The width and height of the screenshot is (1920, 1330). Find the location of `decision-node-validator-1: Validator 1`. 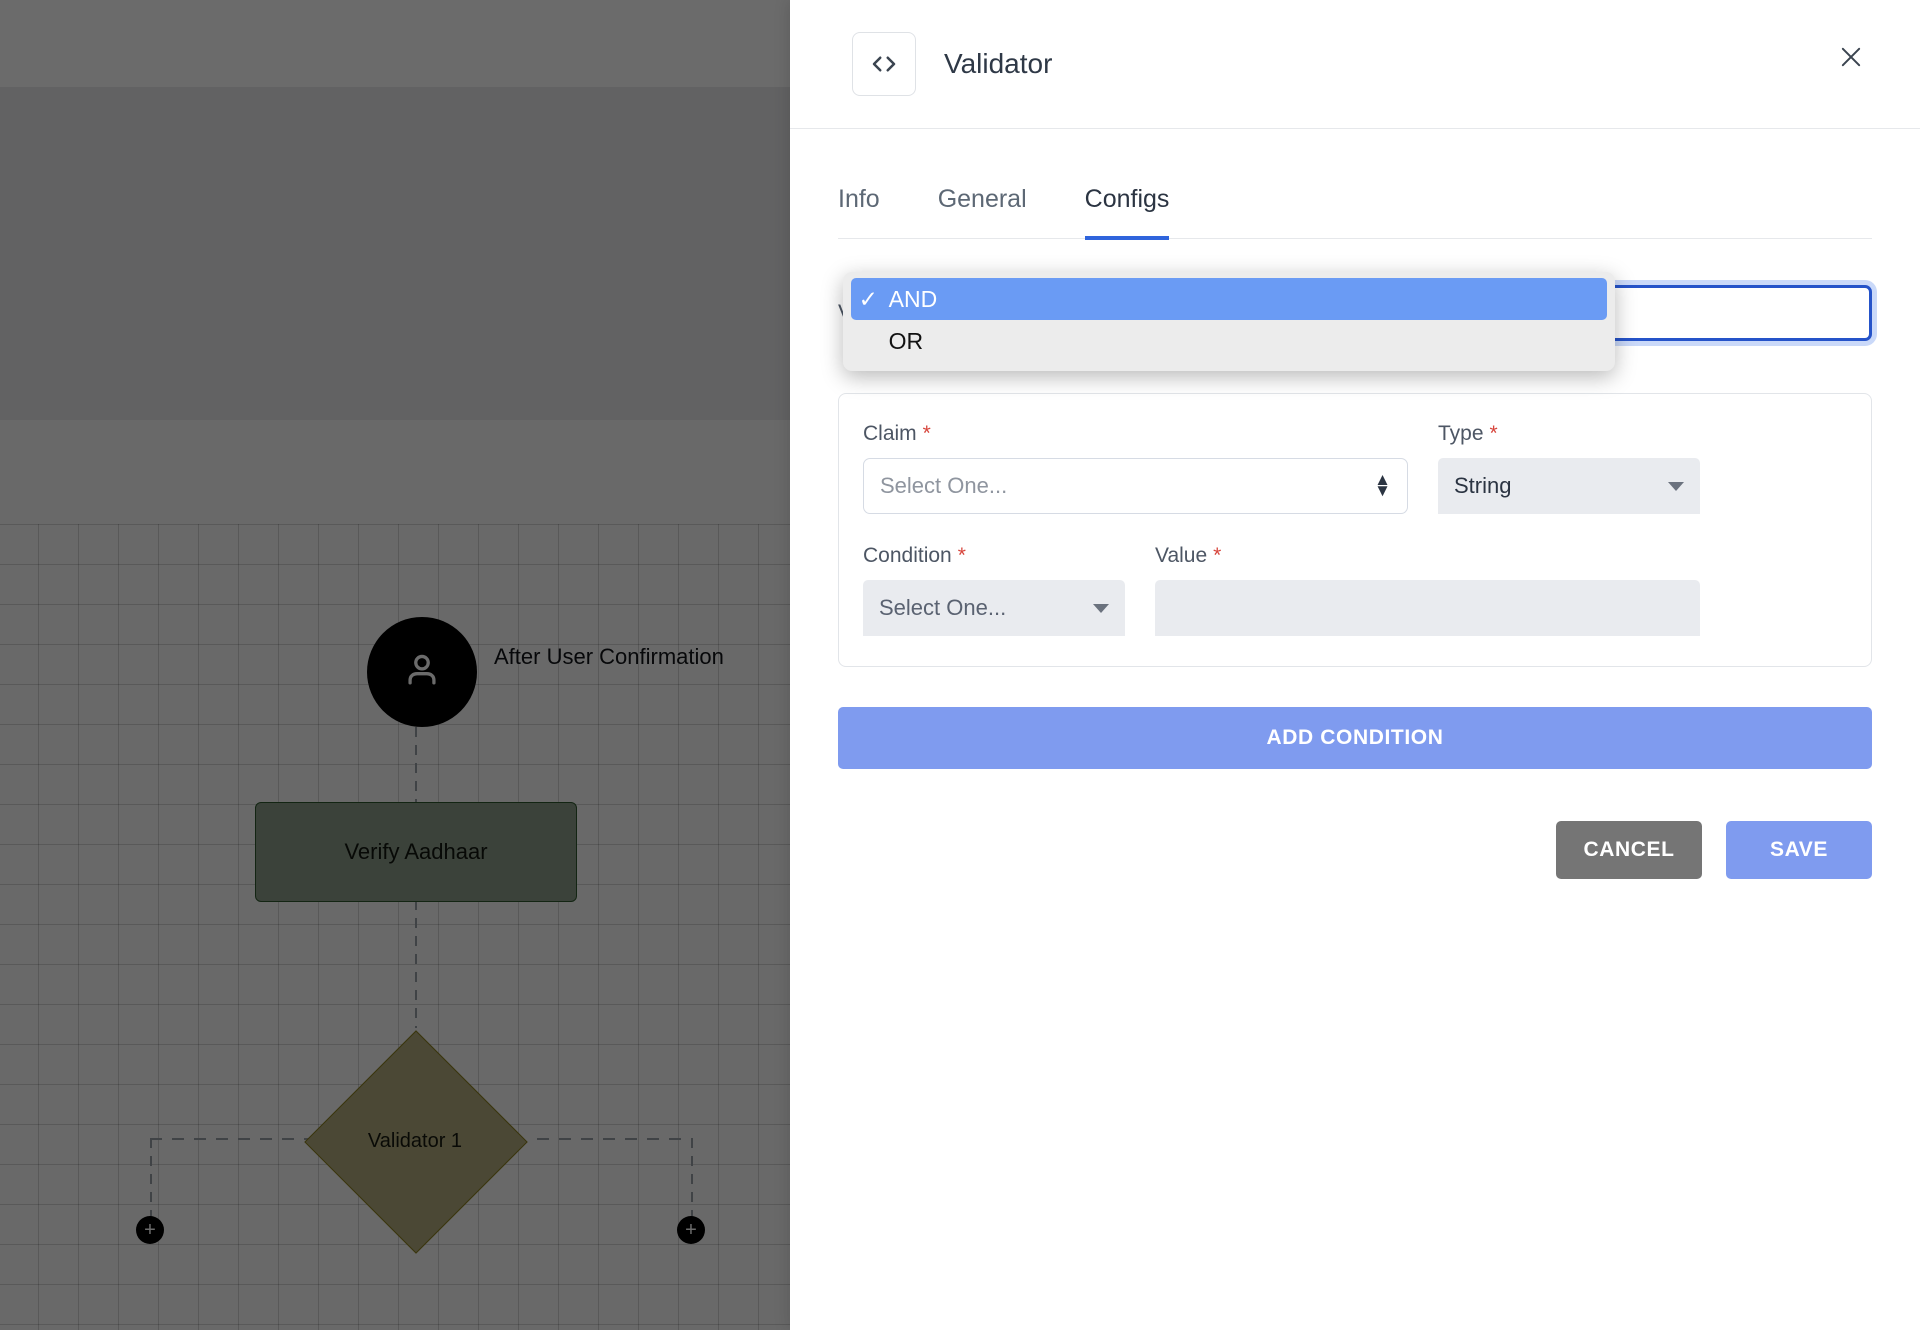

decision-node-validator-1: Validator 1 is located at coordinates (415, 1141).